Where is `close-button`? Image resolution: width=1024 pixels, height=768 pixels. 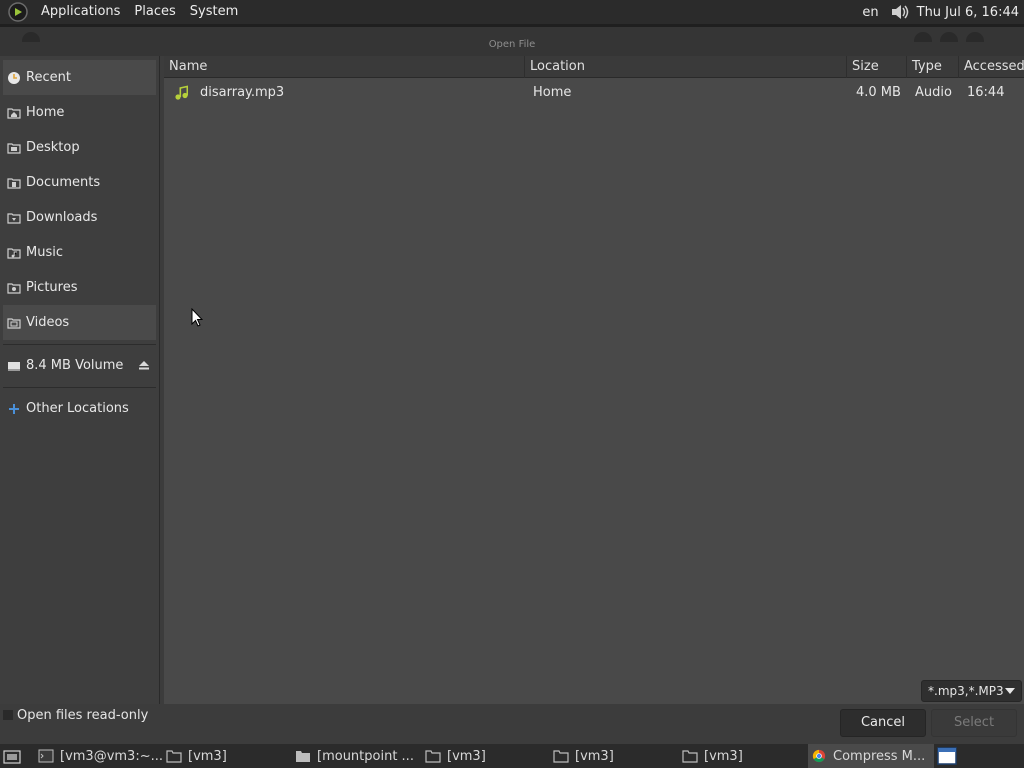 close-button is located at coordinates (975, 37).